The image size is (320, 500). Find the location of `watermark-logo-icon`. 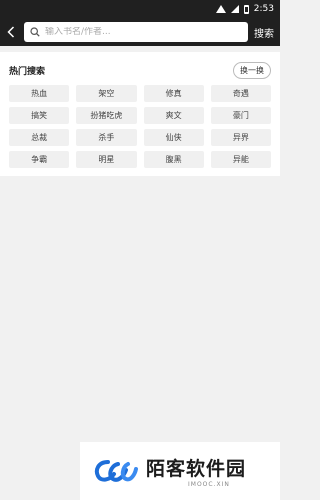

watermark-logo-icon is located at coordinates (116, 471).